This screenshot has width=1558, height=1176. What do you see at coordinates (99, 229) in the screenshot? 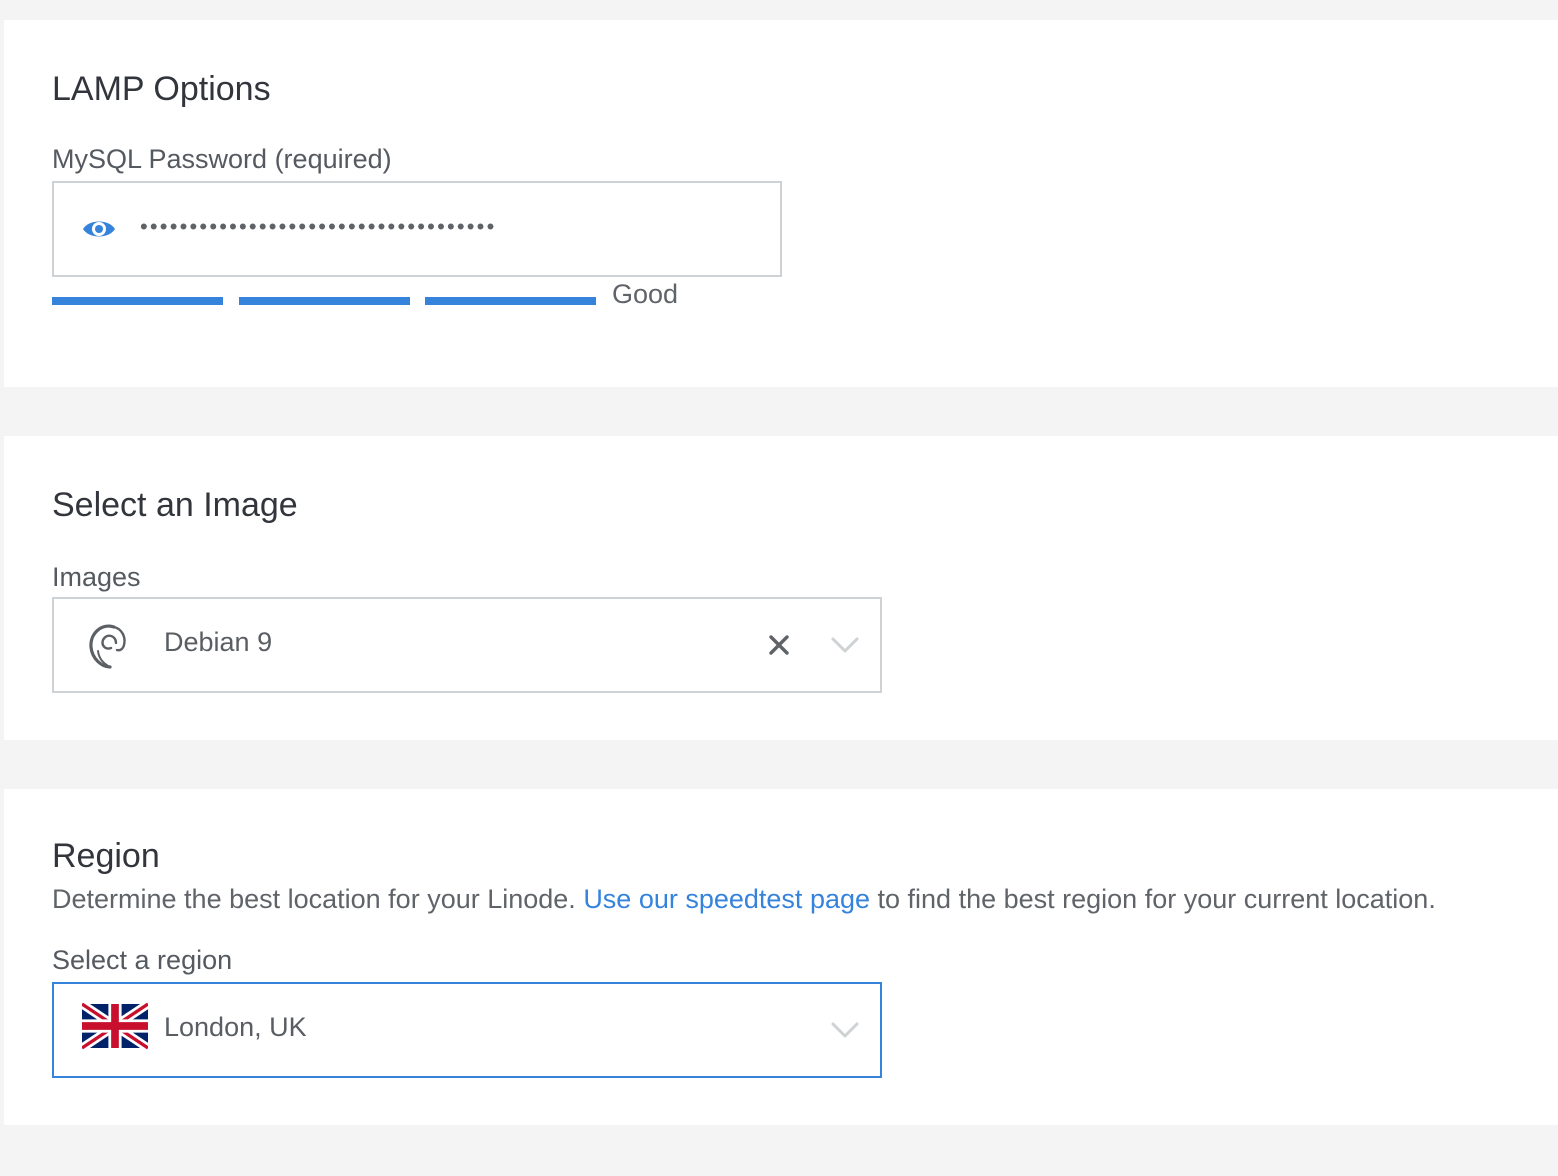
I see `show-password-eye-icon` at bounding box center [99, 229].